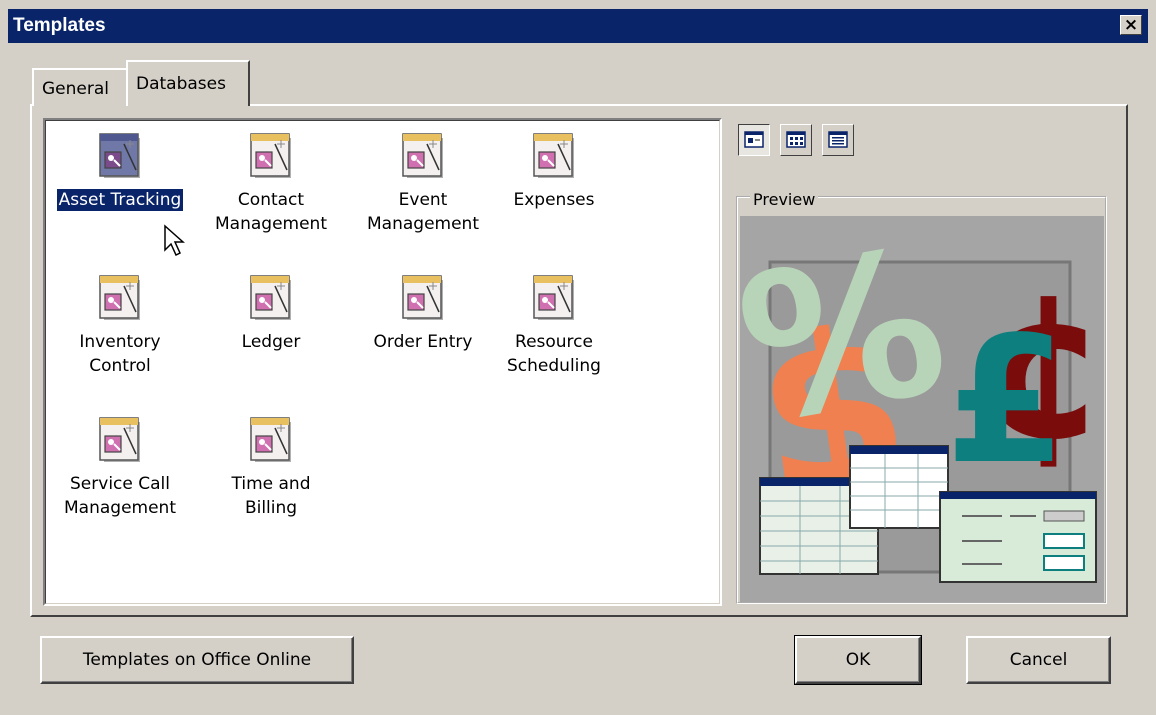  What do you see at coordinates (554, 354) in the screenshot?
I see `template-label: Resource Scheduling` at bounding box center [554, 354].